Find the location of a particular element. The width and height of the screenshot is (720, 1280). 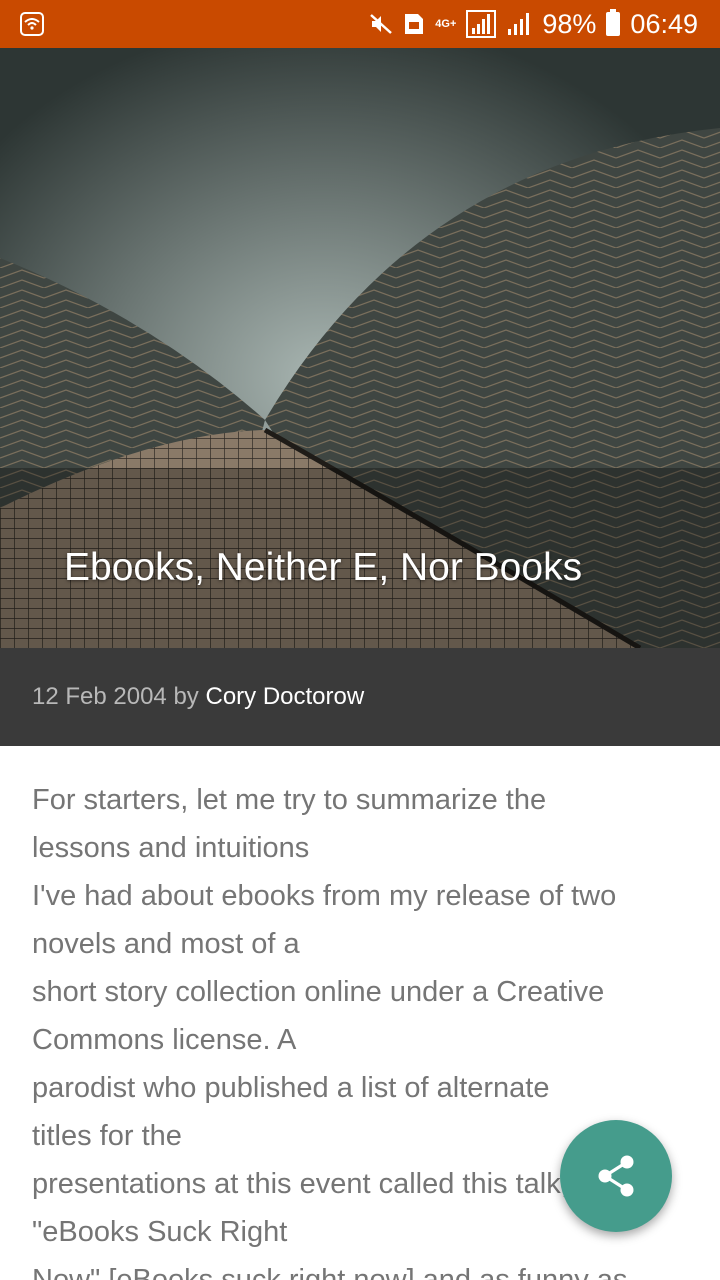

share-icon is located at coordinates (616, 1176).